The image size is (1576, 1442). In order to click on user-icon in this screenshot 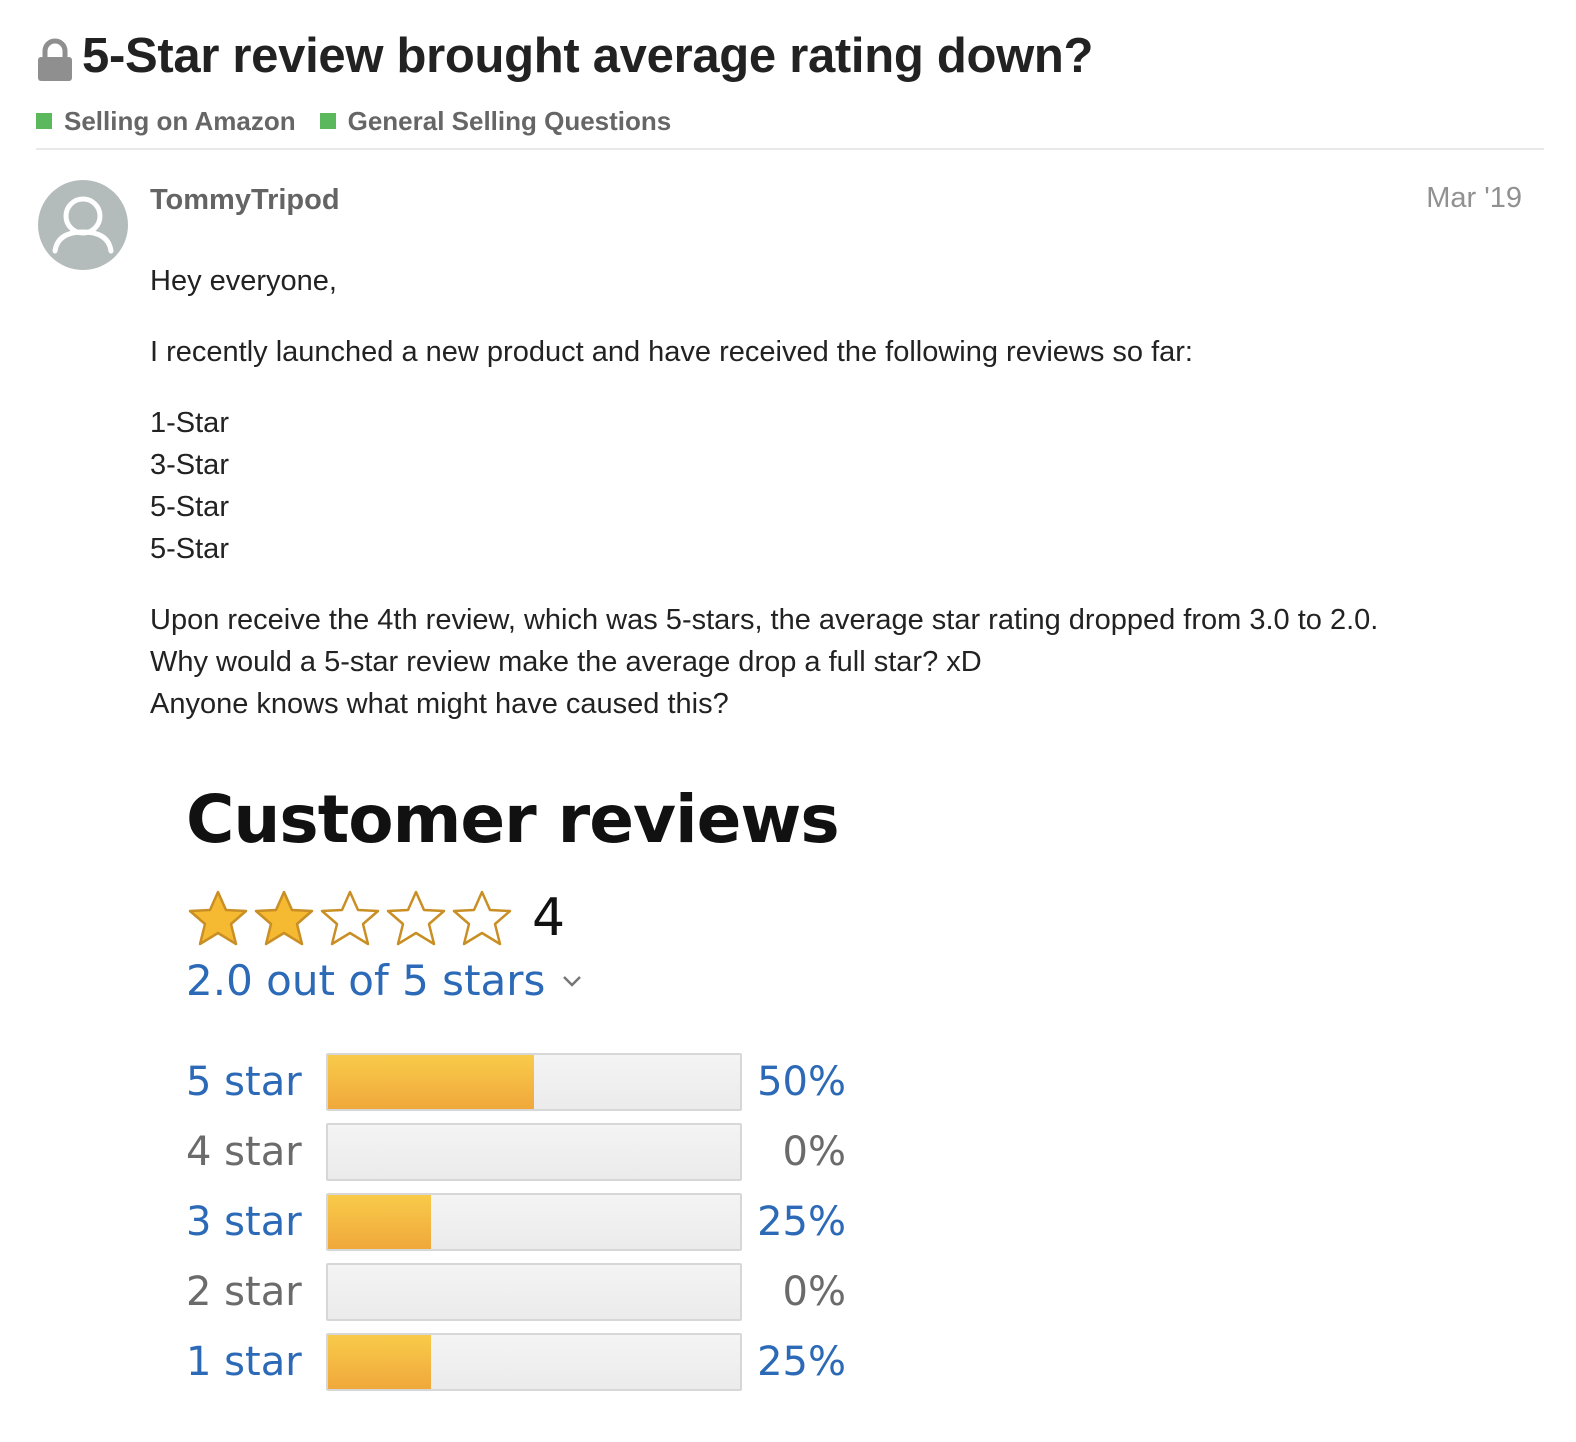, I will do `click(83, 225)`.